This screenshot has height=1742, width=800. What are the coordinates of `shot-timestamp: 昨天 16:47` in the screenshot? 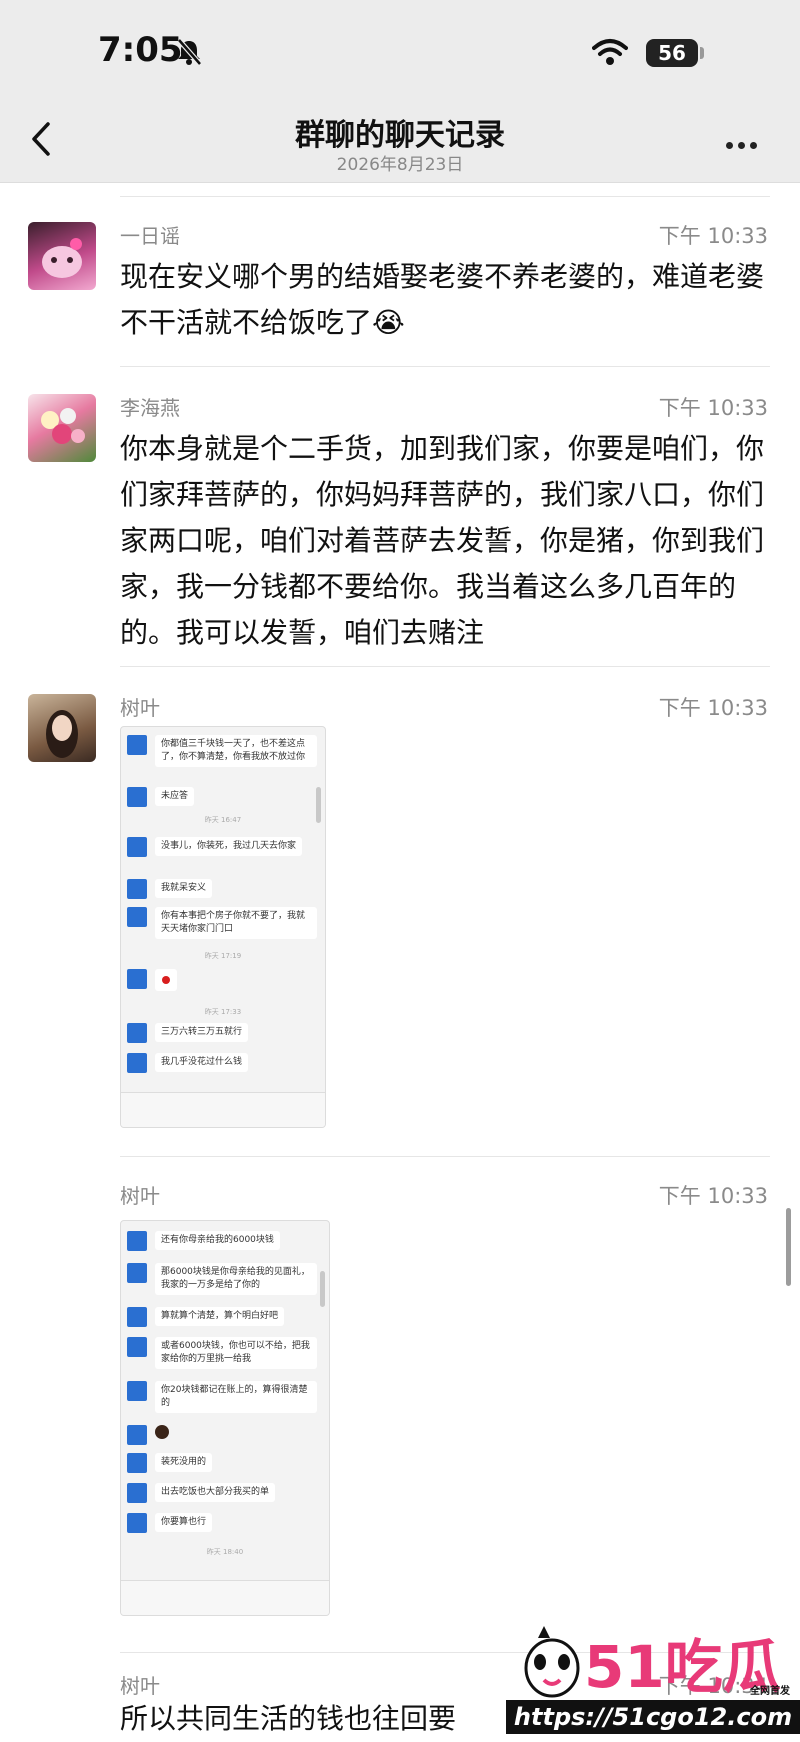 It's located at (223, 820).